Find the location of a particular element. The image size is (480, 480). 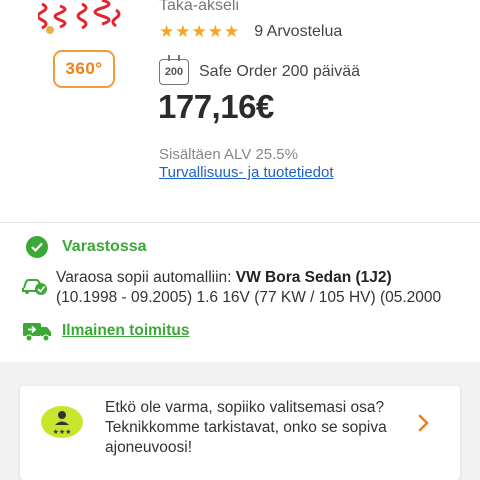

view-360-icon: 360° is located at coordinates (84, 68).